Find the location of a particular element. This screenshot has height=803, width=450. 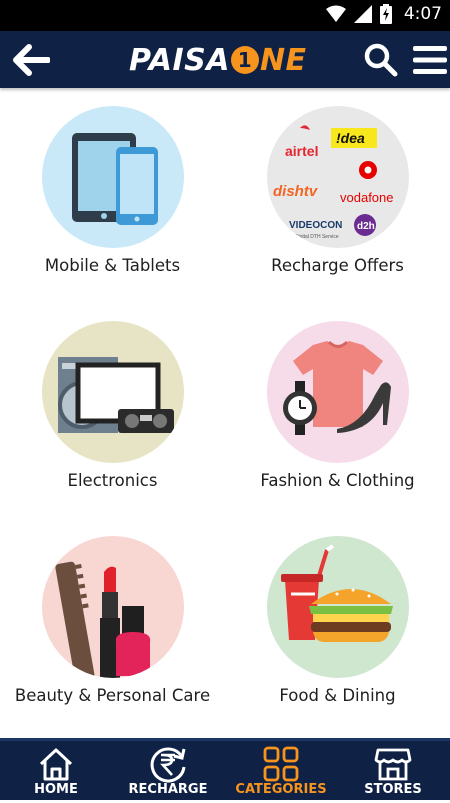

category-beauty-personal-care: Beauty & Personal Care is located at coordinates (112, 625).